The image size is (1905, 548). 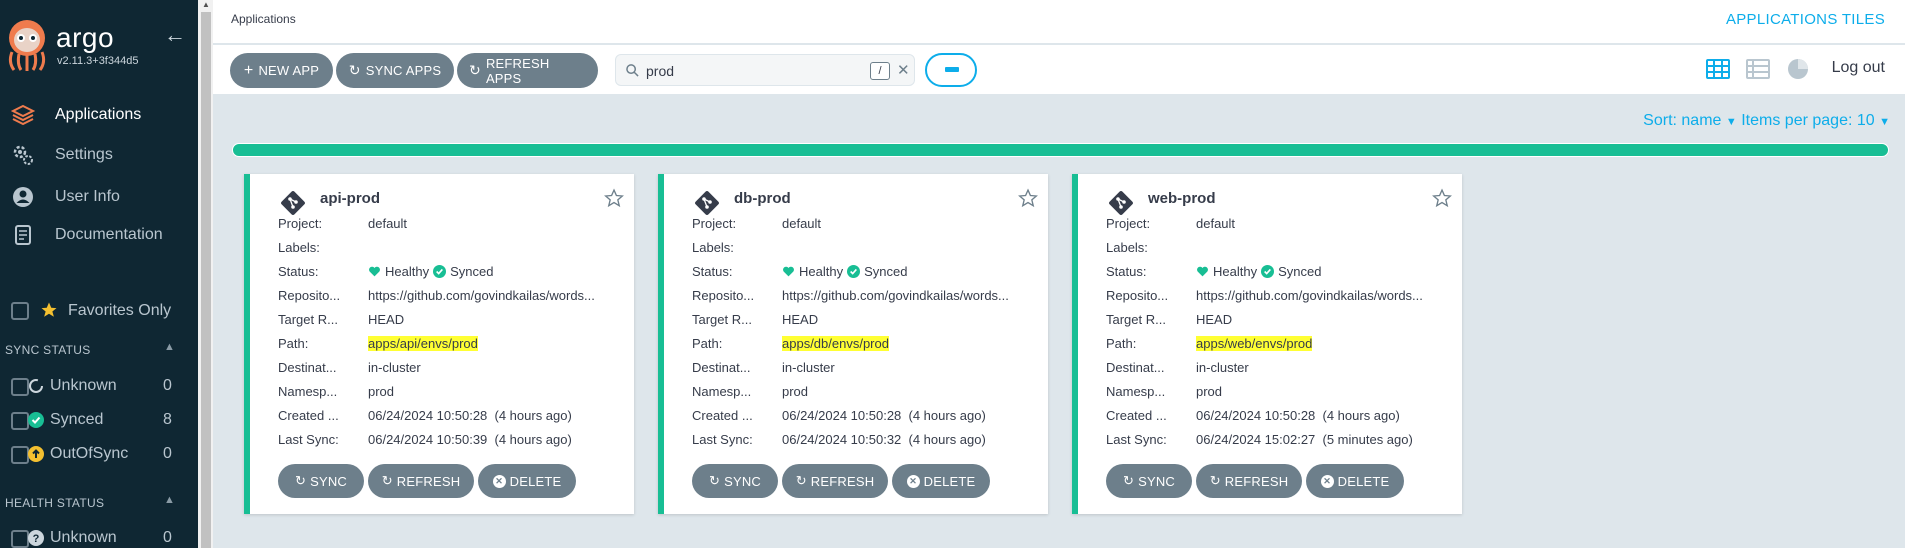 I want to click on collapse-sidebar-icon: ←, so click(x=175, y=35).